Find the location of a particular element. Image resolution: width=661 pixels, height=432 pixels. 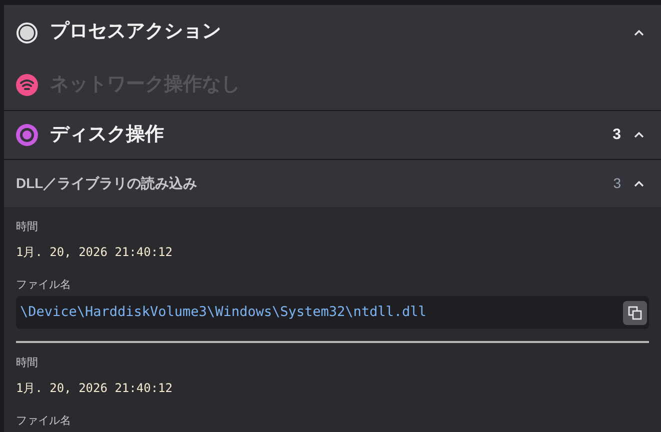

copy-icon is located at coordinates (635, 313).